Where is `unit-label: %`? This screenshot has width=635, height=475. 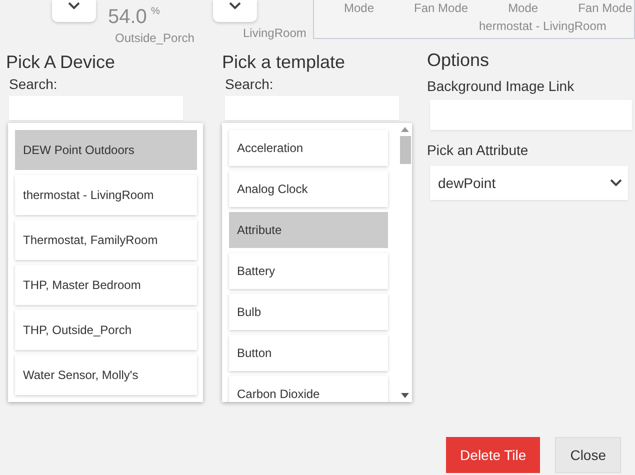 unit-label: % is located at coordinates (155, 11).